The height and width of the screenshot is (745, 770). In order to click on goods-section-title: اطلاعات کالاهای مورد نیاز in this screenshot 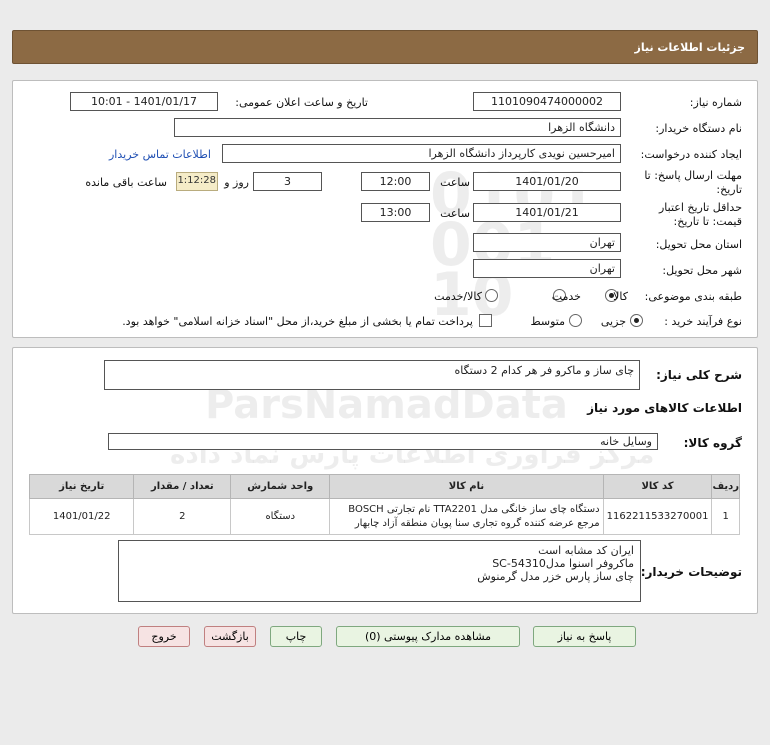, I will do `click(664, 408)`.